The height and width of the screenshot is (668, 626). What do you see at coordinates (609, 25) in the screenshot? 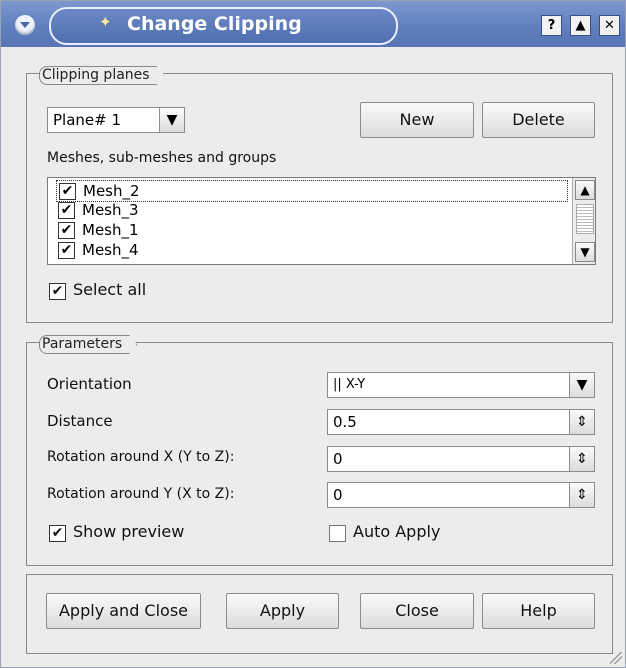
I see `close-window-button: ✕` at bounding box center [609, 25].